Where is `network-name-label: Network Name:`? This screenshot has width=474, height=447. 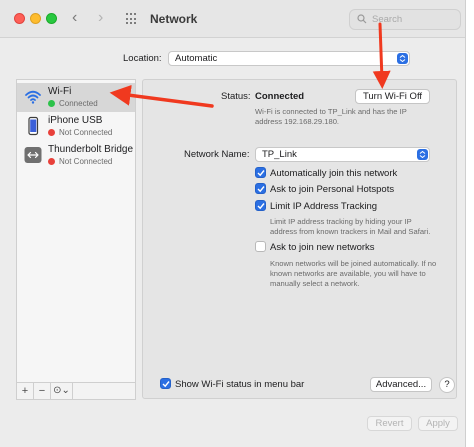
network-name-label: Network Name: is located at coordinates (217, 154).